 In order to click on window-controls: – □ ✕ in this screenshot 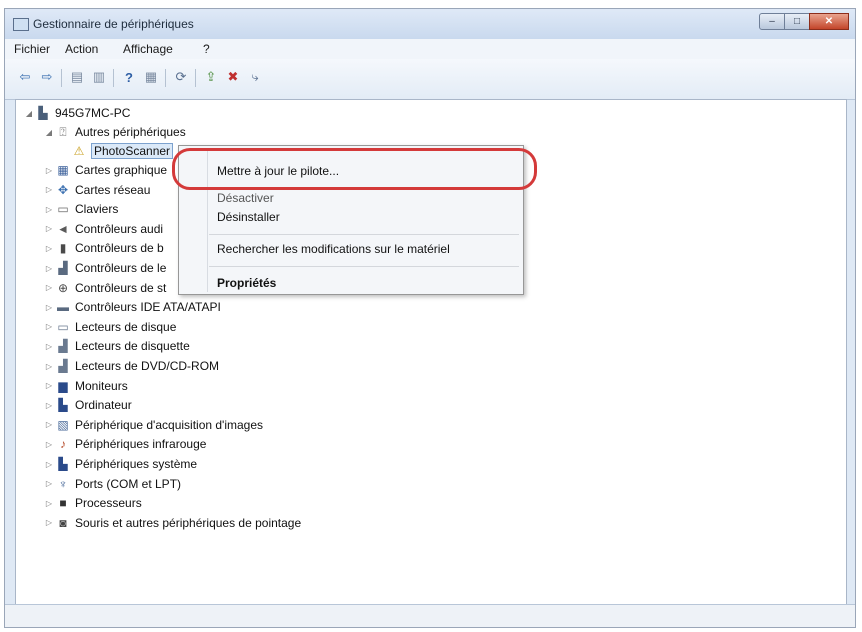, I will do `click(804, 21)`.